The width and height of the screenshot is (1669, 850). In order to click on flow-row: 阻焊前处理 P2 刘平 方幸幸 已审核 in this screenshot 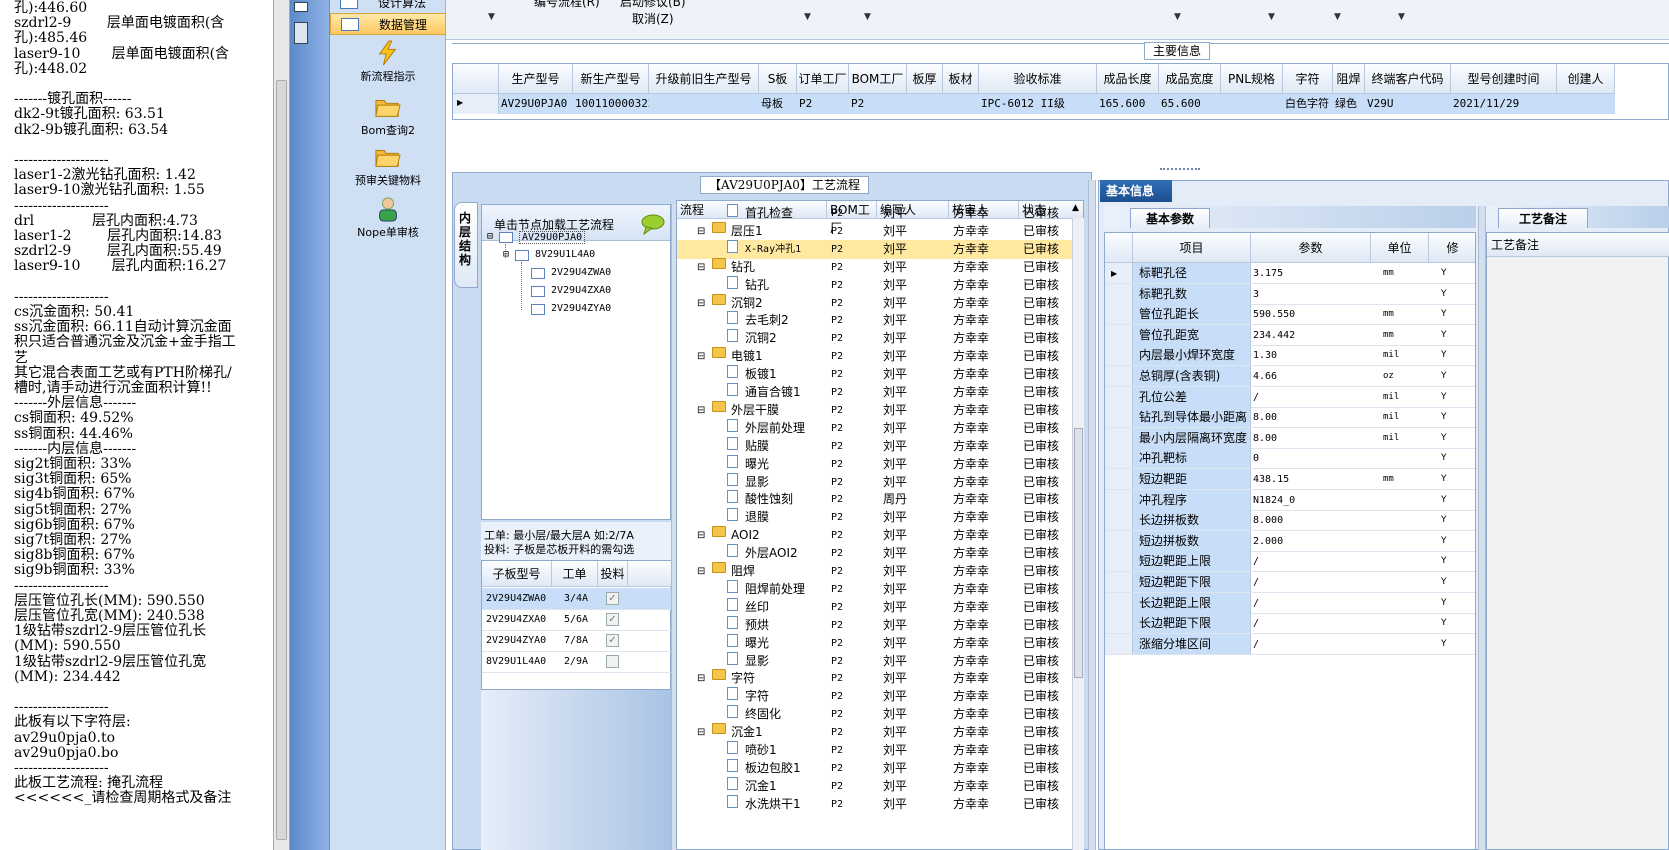, I will do `click(880, 589)`.